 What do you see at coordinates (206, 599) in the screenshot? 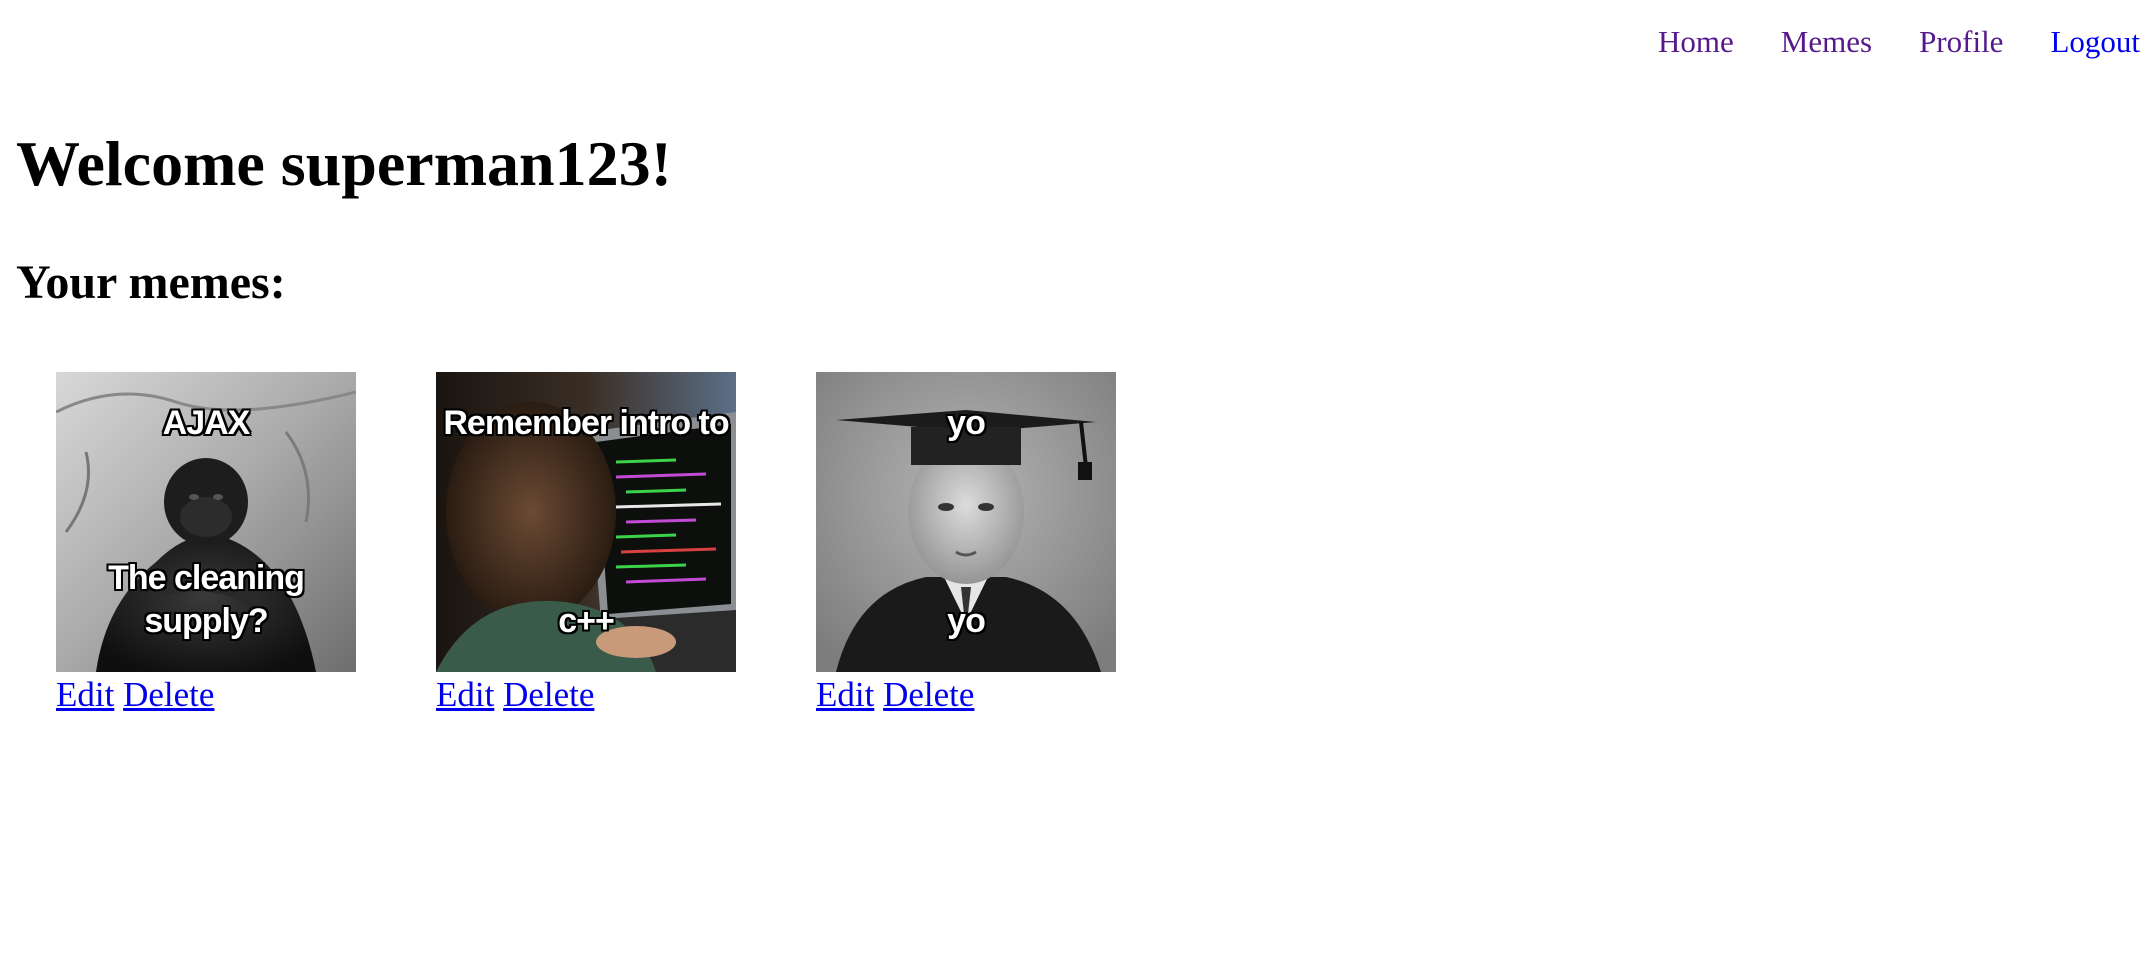
I see `meme-bottom-text: The cleaning supply?` at bounding box center [206, 599].